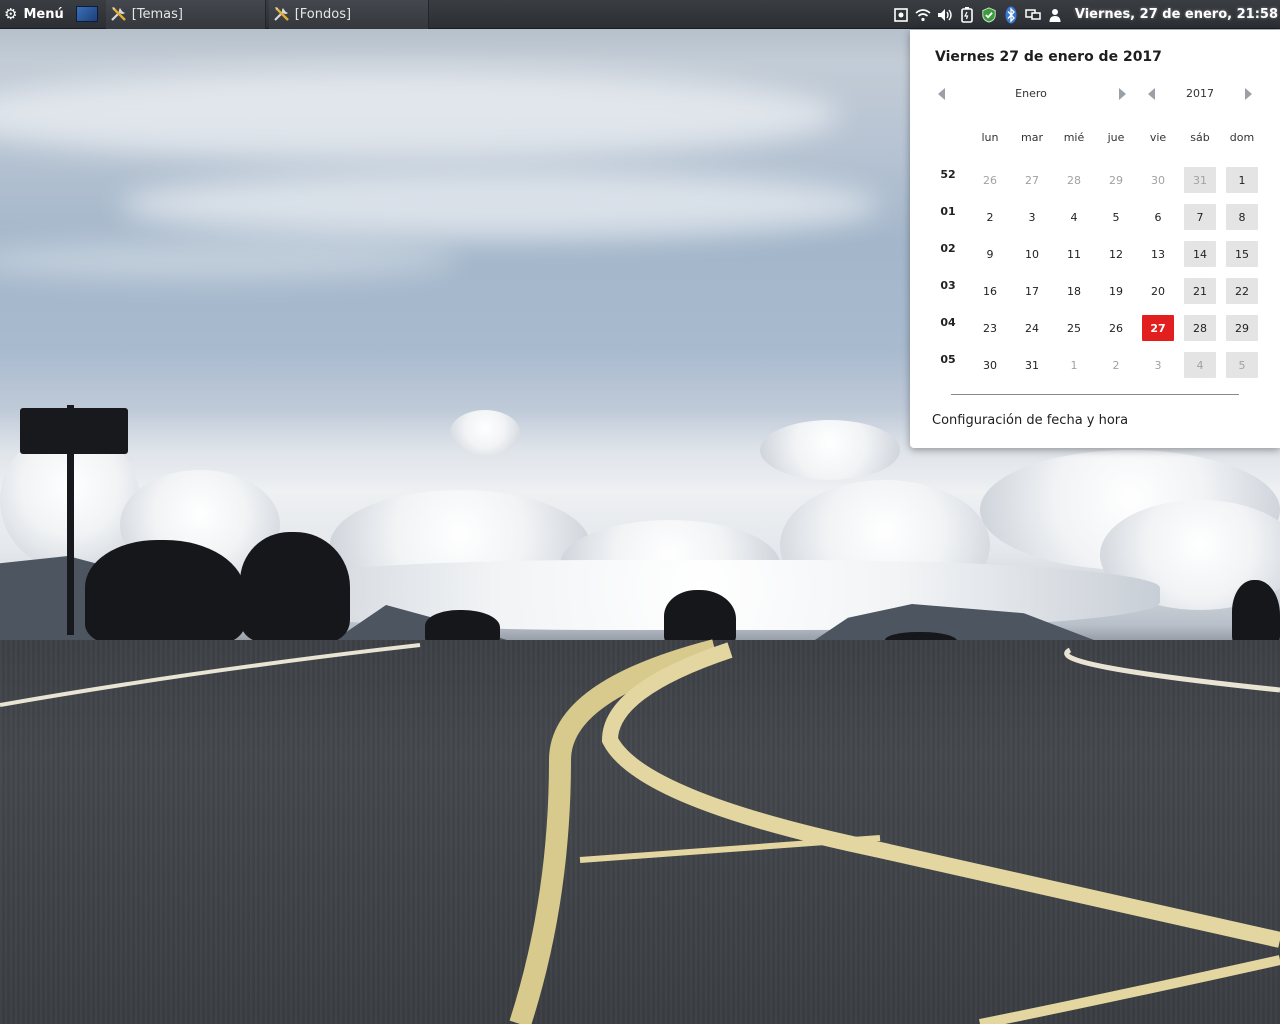  What do you see at coordinates (1031, 93) in the screenshot?
I see `month-label: Enero` at bounding box center [1031, 93].